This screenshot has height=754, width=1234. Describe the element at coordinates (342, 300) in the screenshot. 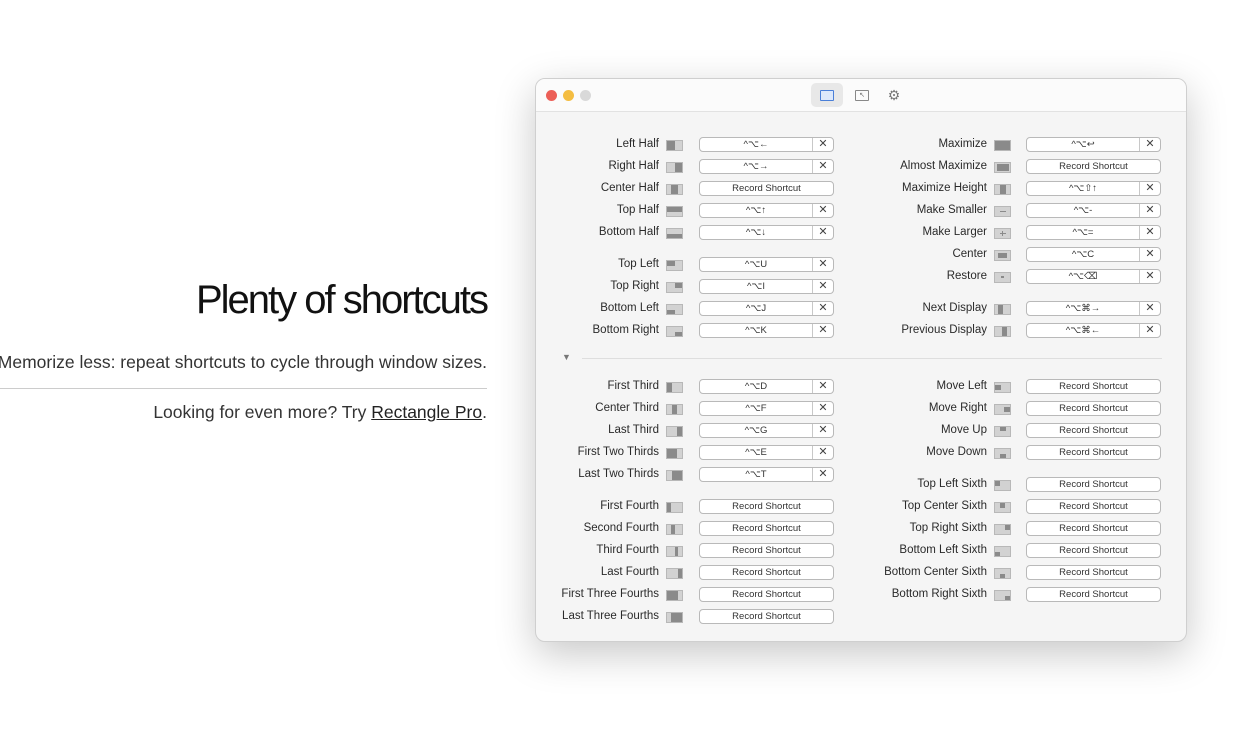

I see `hero-title: Plenty of shortcuts` at that location.